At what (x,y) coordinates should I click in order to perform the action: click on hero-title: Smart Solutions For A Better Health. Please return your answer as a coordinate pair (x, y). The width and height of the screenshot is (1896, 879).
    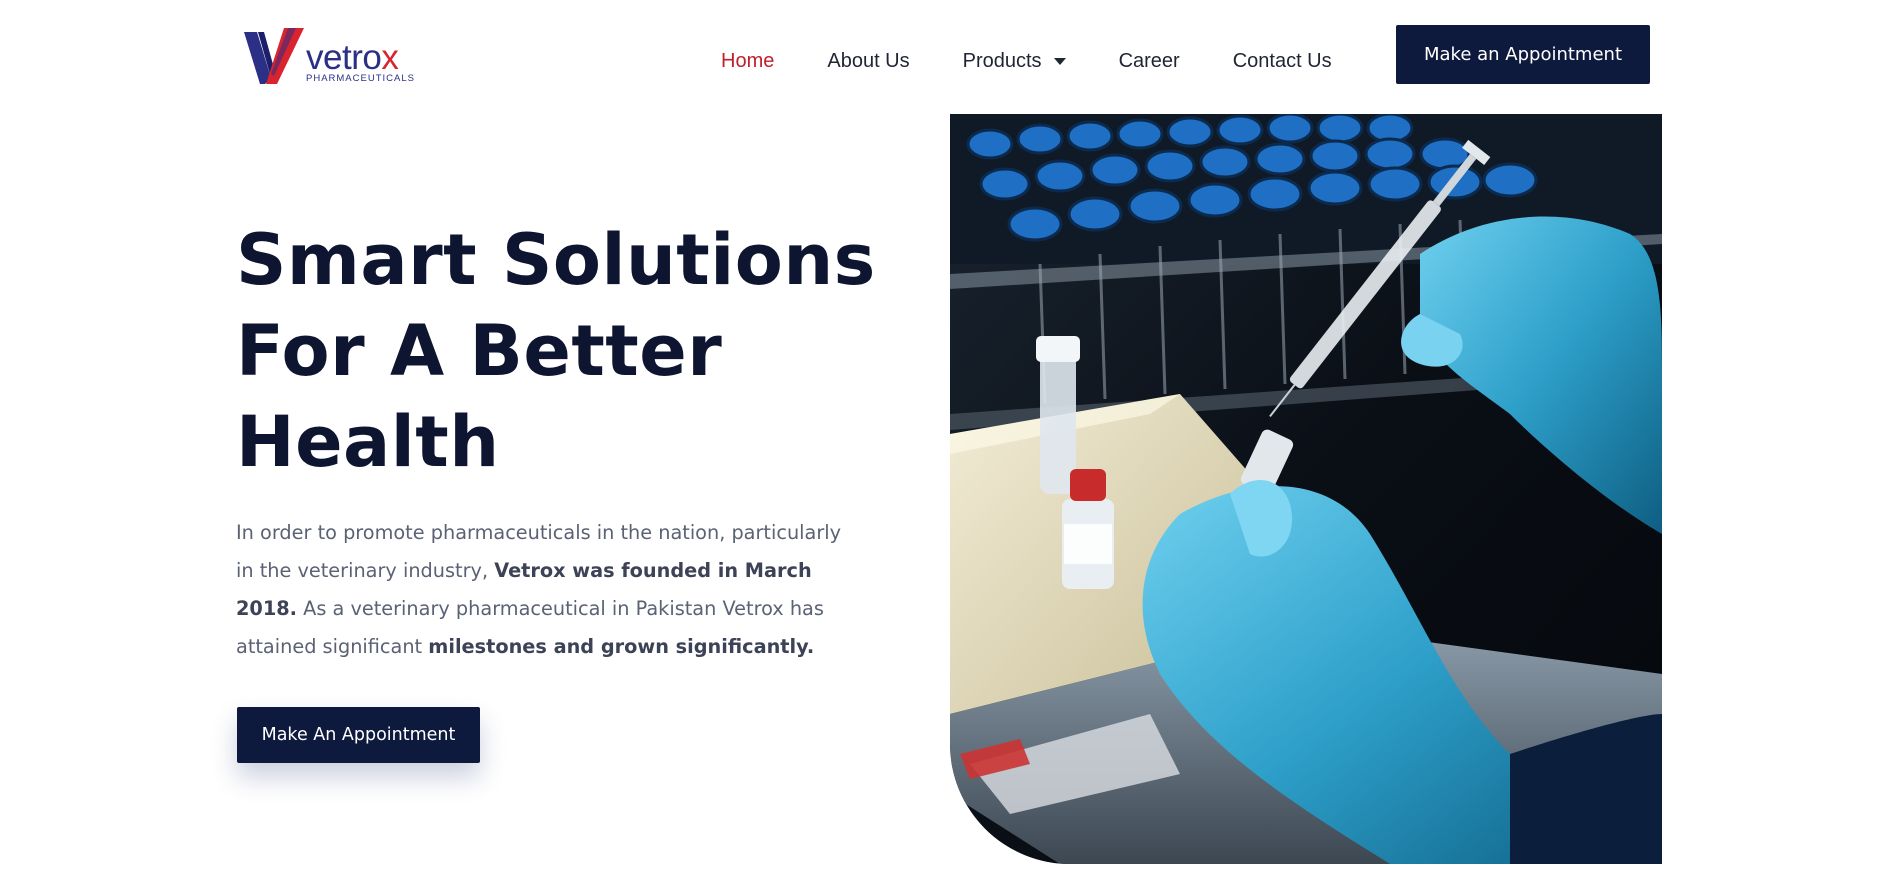
    Looking at the image, I should click on (556, 351).